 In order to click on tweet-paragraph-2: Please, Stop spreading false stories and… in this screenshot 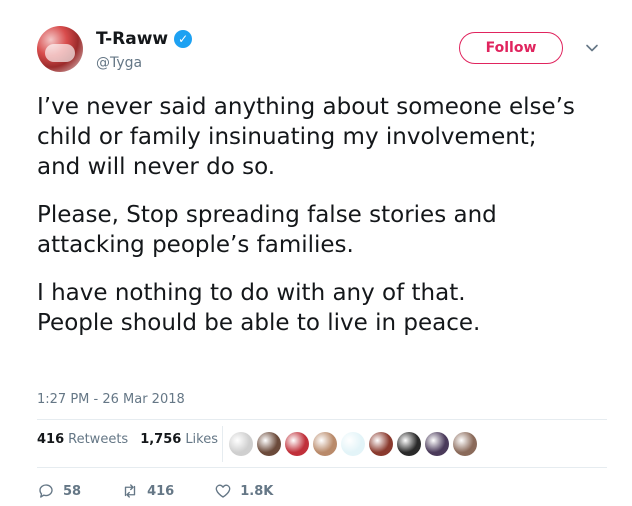, I will do `click(267, 230)`.